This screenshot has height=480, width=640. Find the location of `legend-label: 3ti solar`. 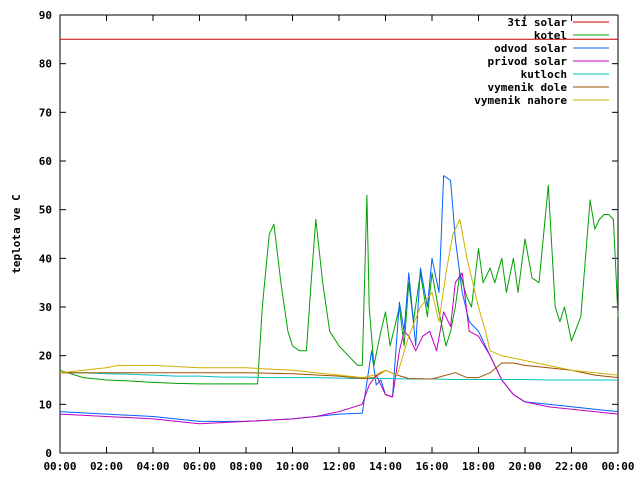

legend-label: 3ti solar is located at coordinates (537, 22).